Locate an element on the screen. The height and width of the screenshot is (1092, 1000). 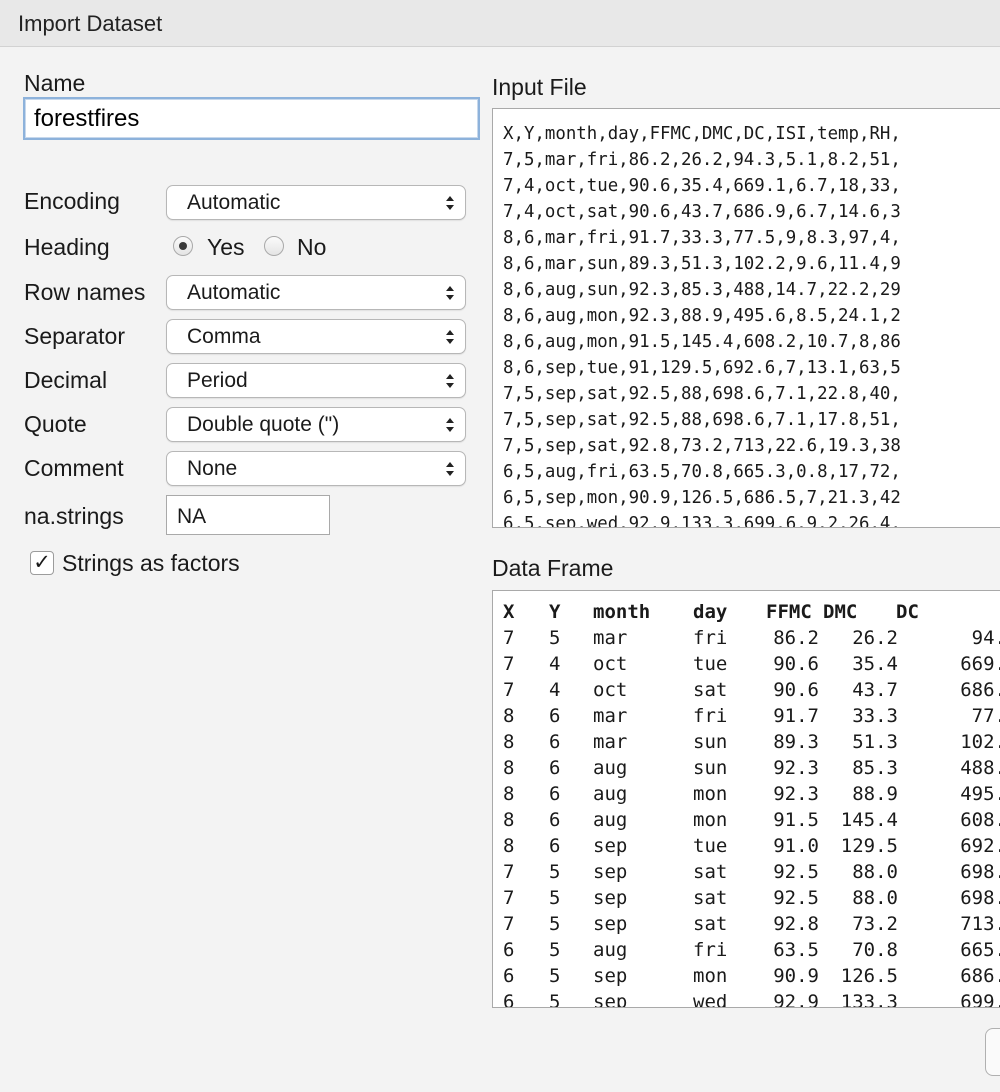
table-cell: 88.0 is located at coordinates (875, 872).